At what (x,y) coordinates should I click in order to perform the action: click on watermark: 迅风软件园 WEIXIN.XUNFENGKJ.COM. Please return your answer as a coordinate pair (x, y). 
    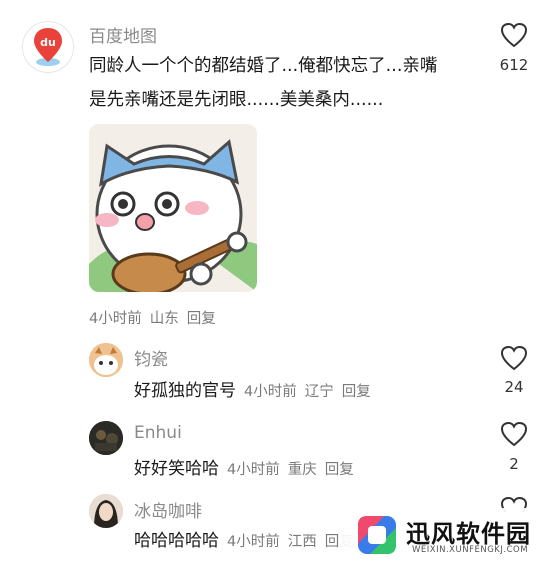
    Looking at the image, I should click on (445, 535).